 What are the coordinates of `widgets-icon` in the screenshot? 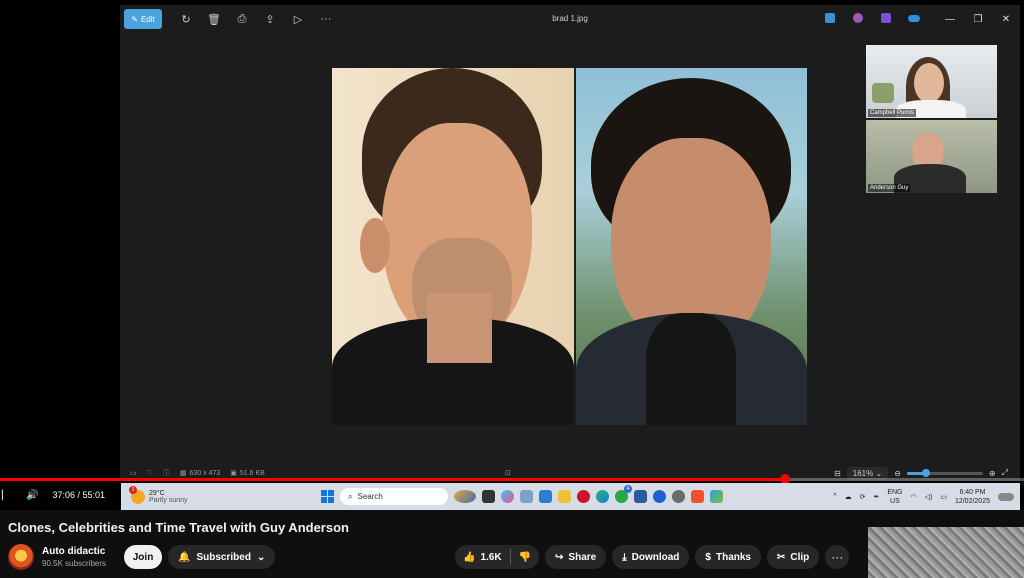 It's located at (526, 496).